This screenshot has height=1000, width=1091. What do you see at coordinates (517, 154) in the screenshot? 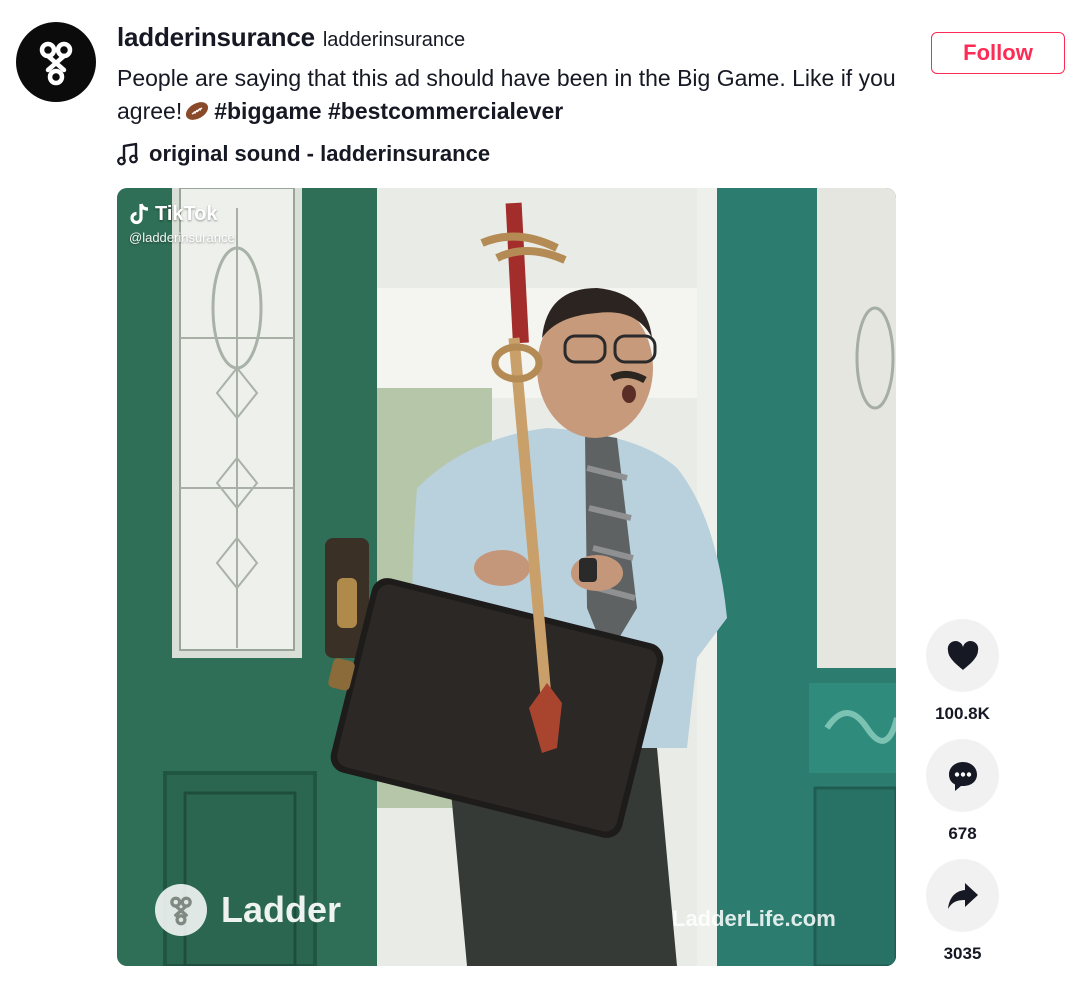
I see `music-link: original sound - ladderinsurance` at bounding box center [517, 154].